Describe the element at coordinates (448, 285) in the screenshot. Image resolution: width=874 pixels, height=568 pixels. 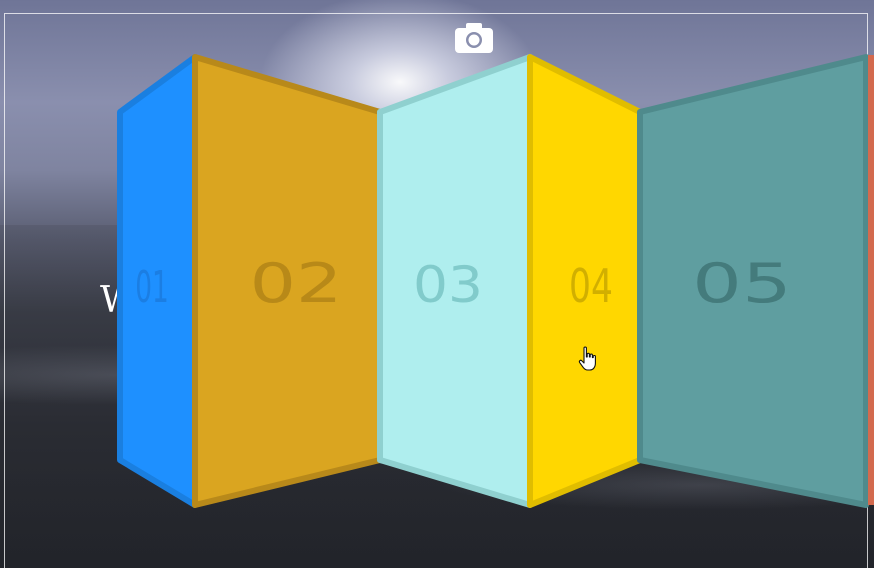
I see `panel-03-label: 03` at that location.